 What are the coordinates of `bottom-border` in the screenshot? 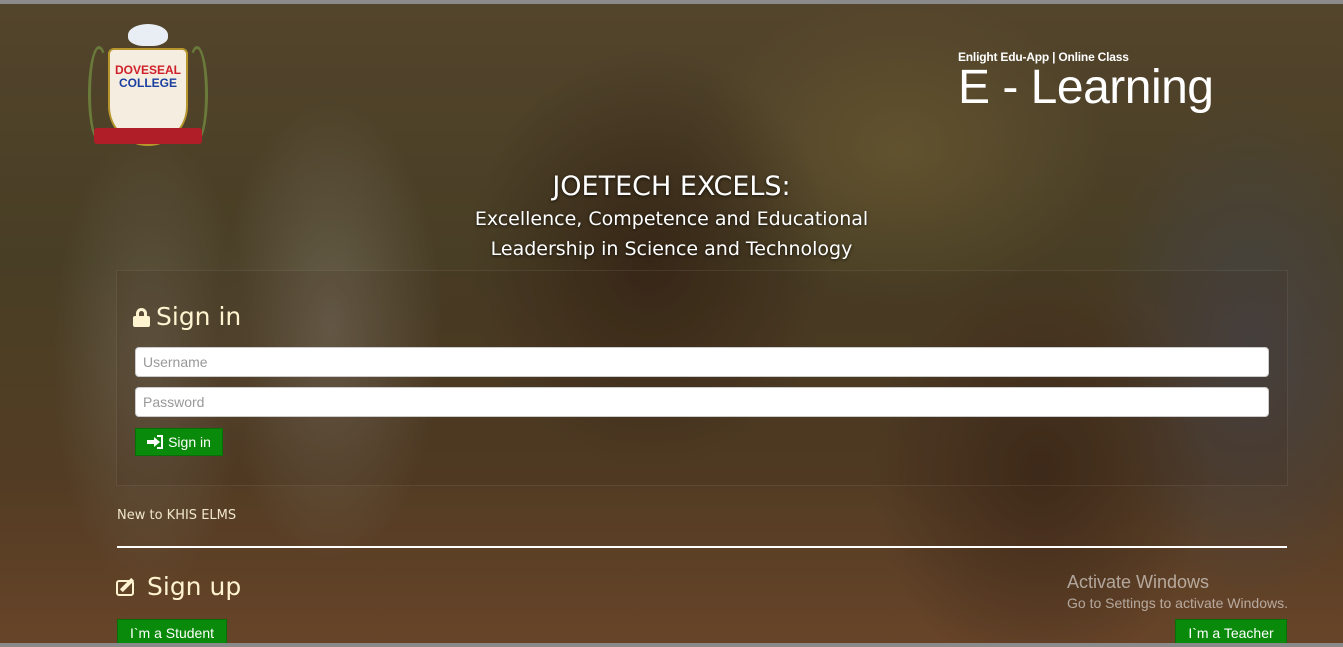 It's located at (671, 645).